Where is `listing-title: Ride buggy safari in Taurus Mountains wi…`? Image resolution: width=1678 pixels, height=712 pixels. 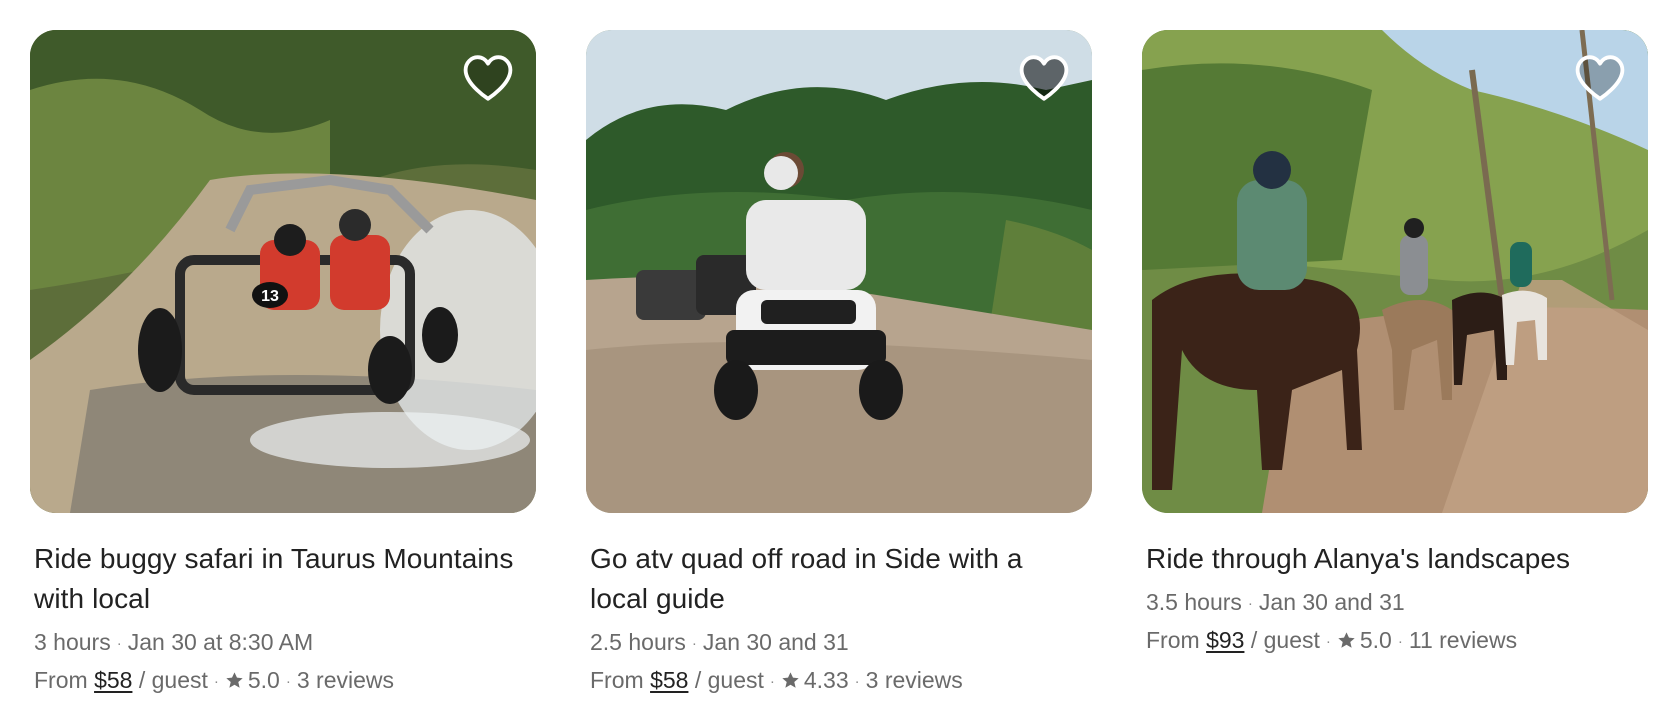 listing-title: Ride buggy safari in Taurus Mountains wi… is located at coordinates (283, 579).